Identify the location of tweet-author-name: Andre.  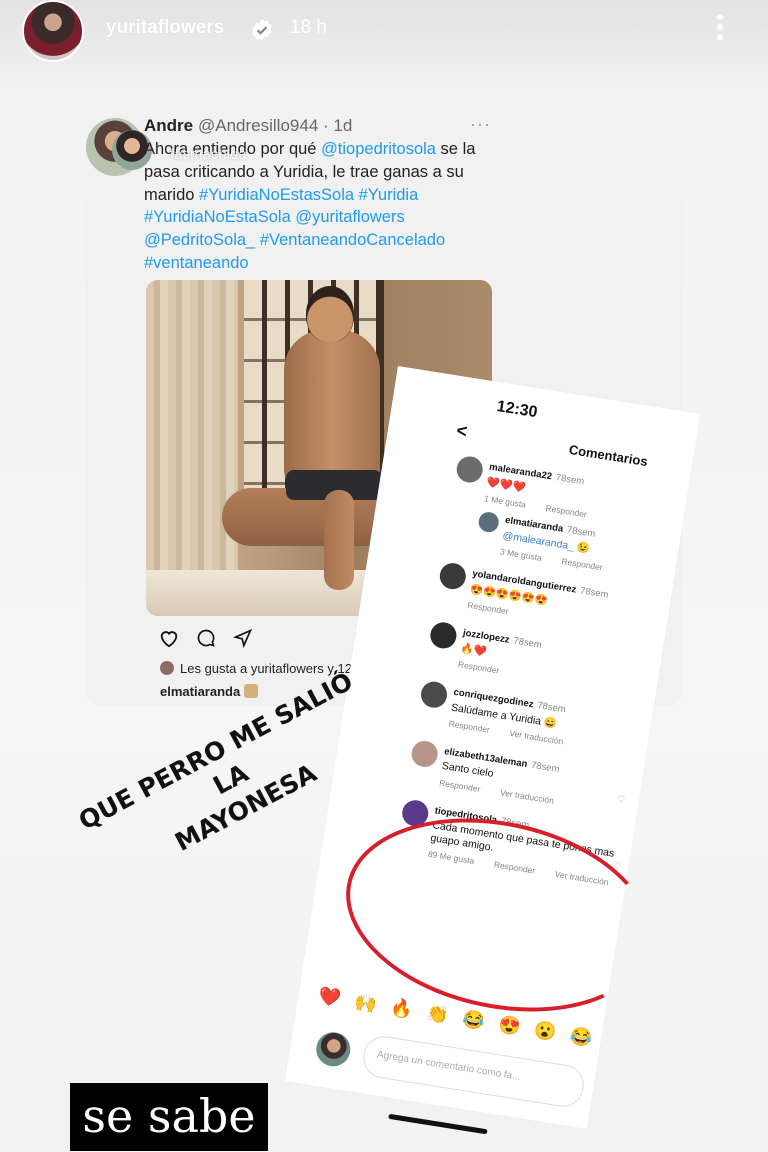
(169, 125).